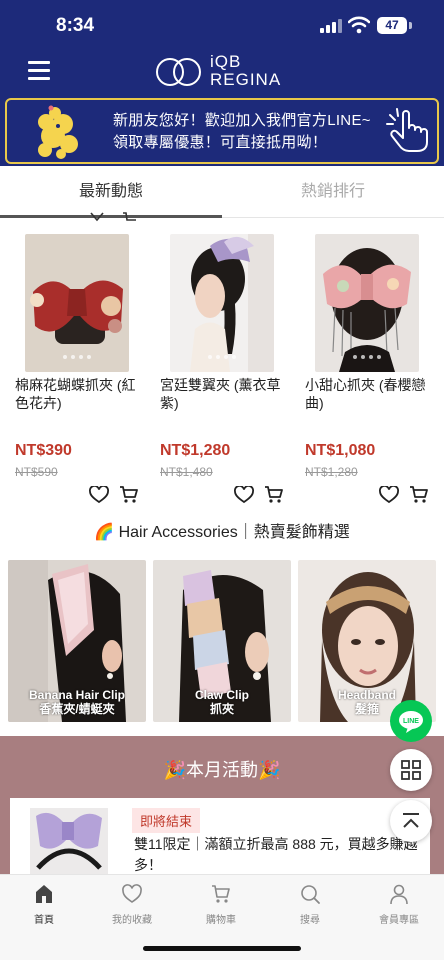 This screenshot has width=444, height=960. Describe the element at coordinates (310, 920) in the screenshot. I see `nav-search-label: 搜尋` at that location.